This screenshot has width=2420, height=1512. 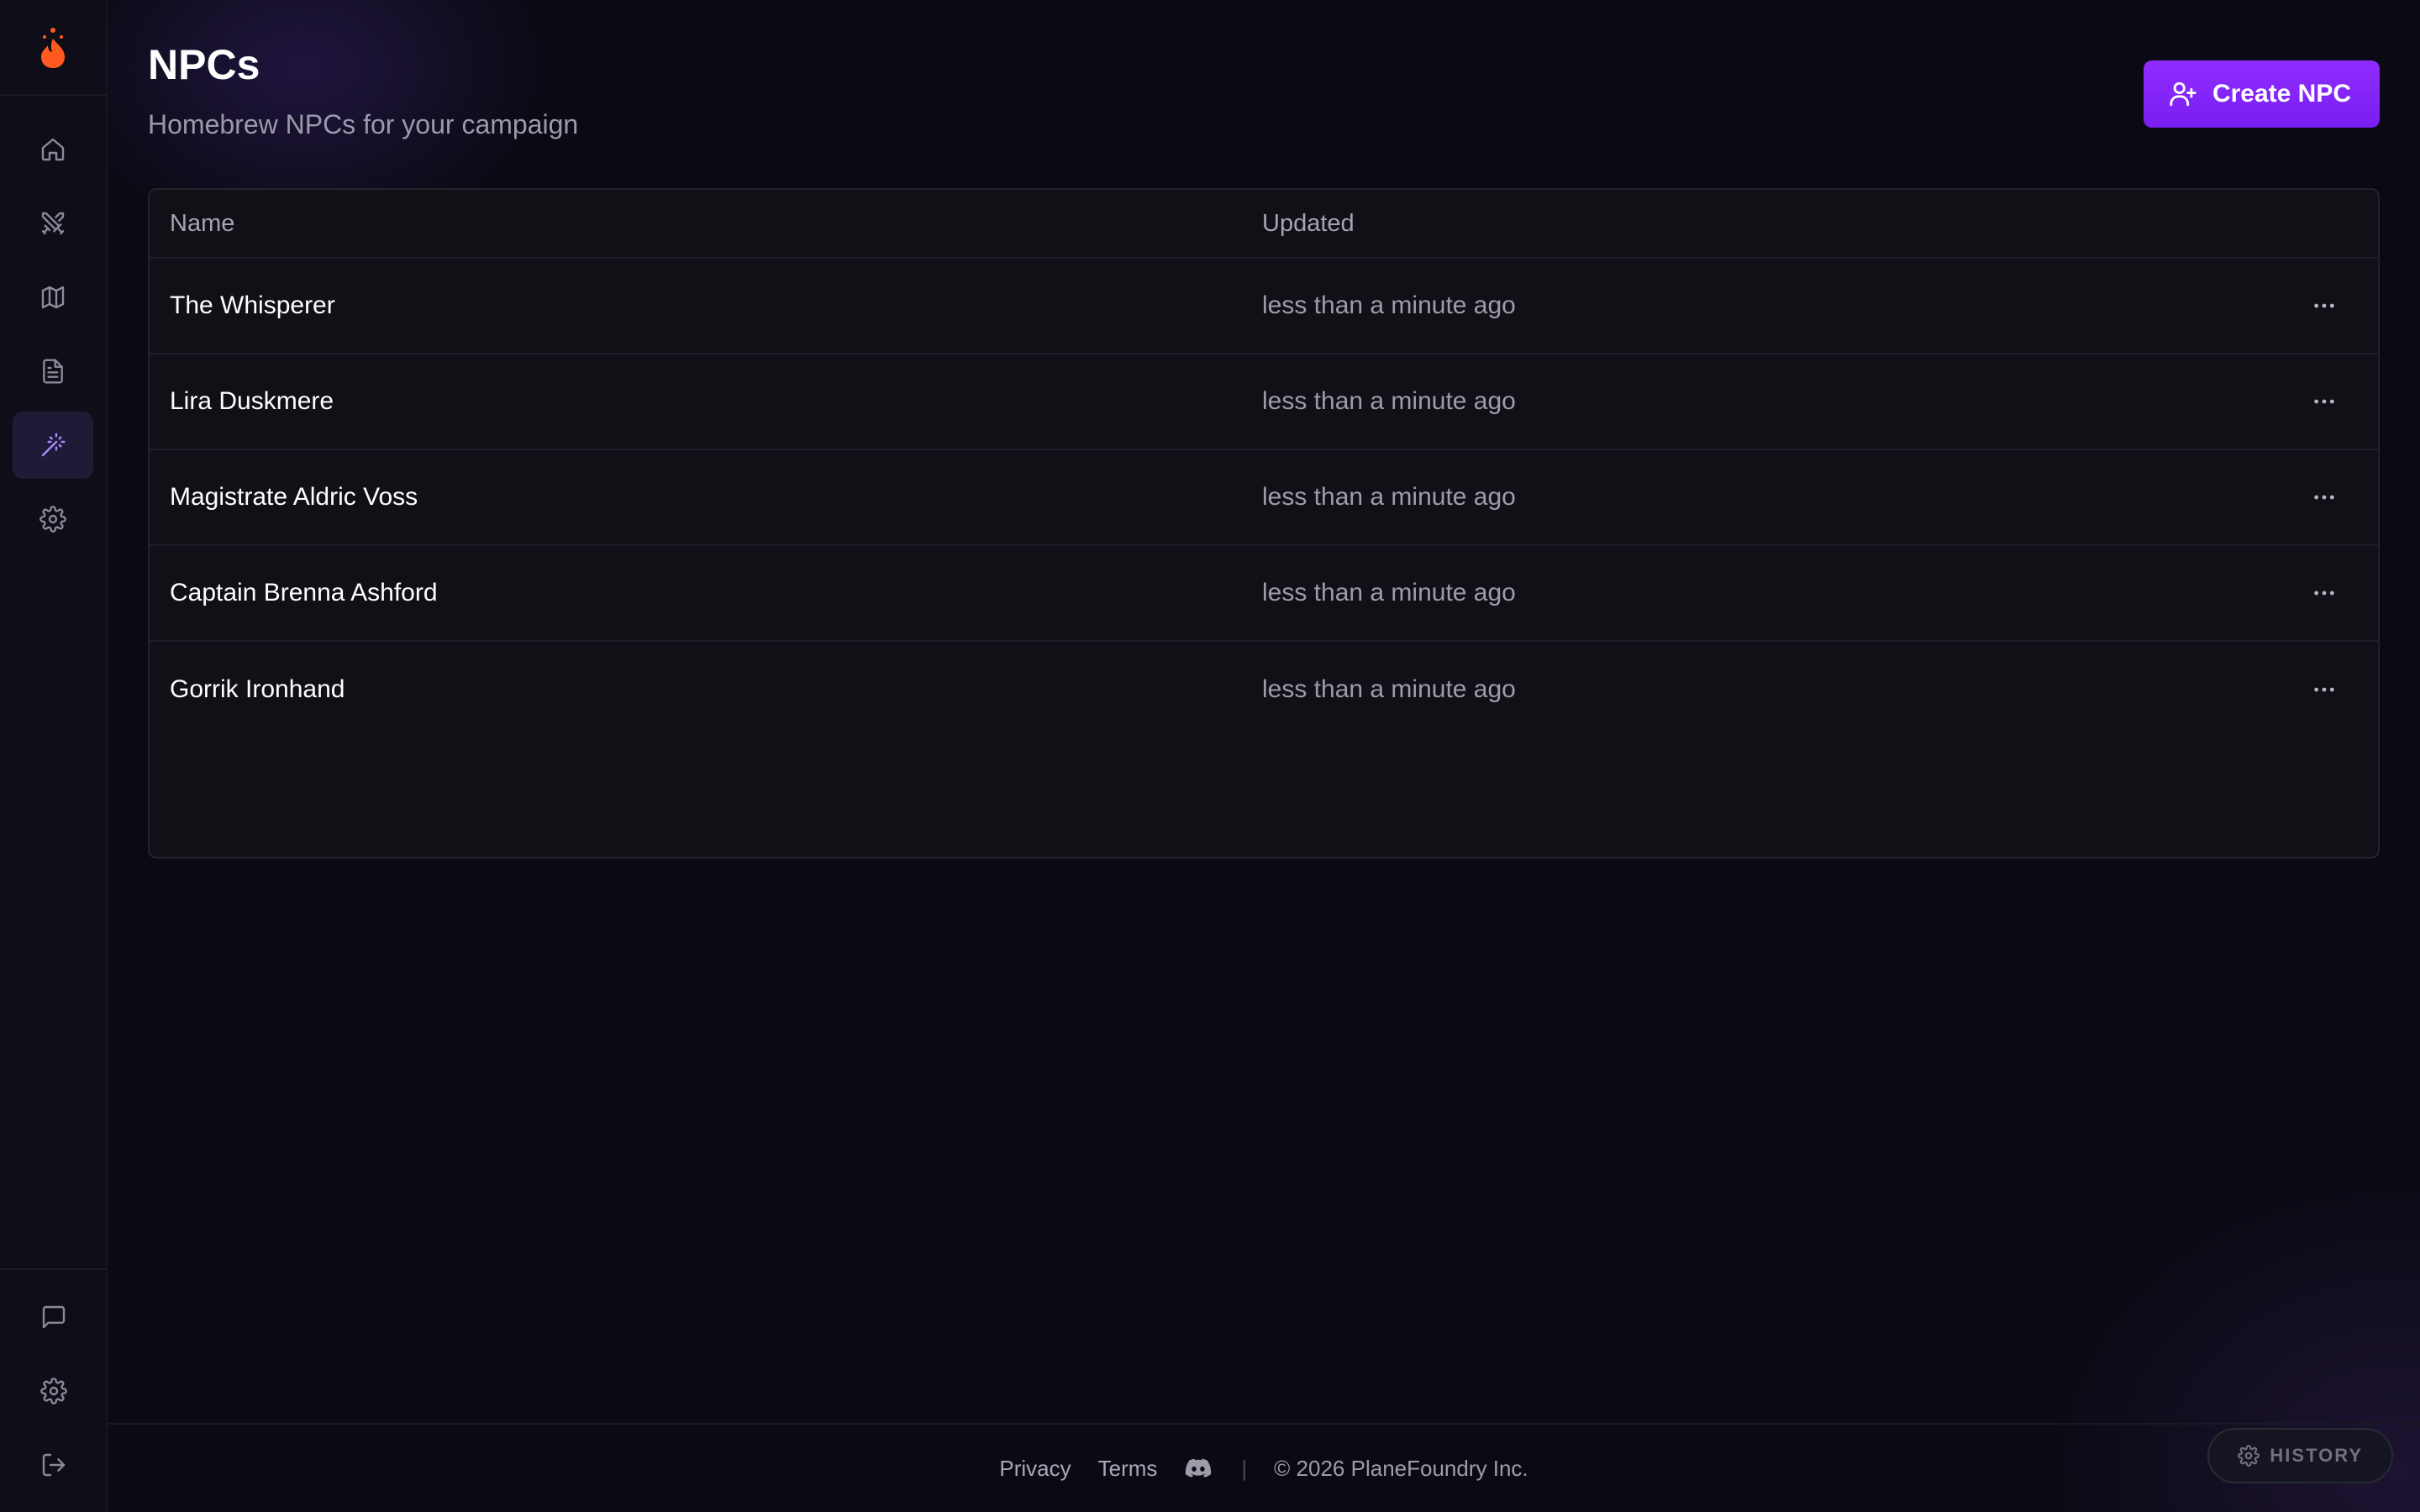 I want to click on npc-name: Magistrate Aldric Voss, so click(x=294, y=497).